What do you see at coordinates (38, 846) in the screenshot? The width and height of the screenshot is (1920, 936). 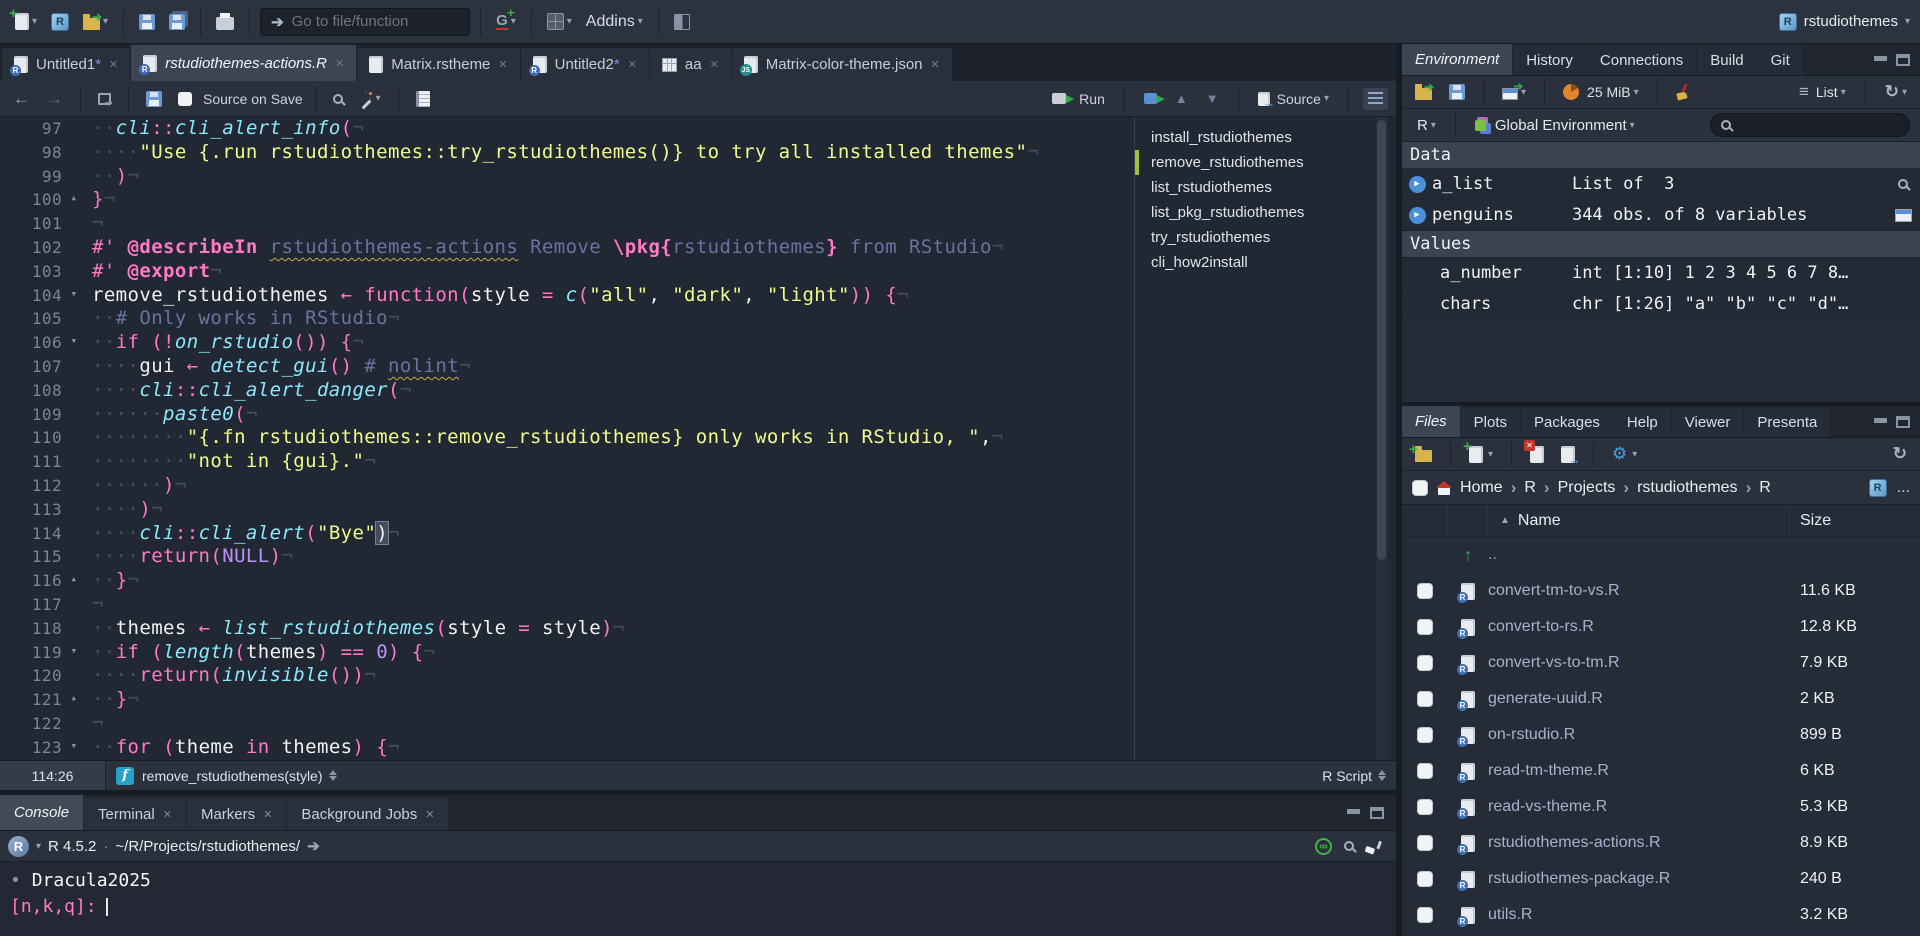 I see `chevron-down-icon: ▾` at bounding box center [38, 846].